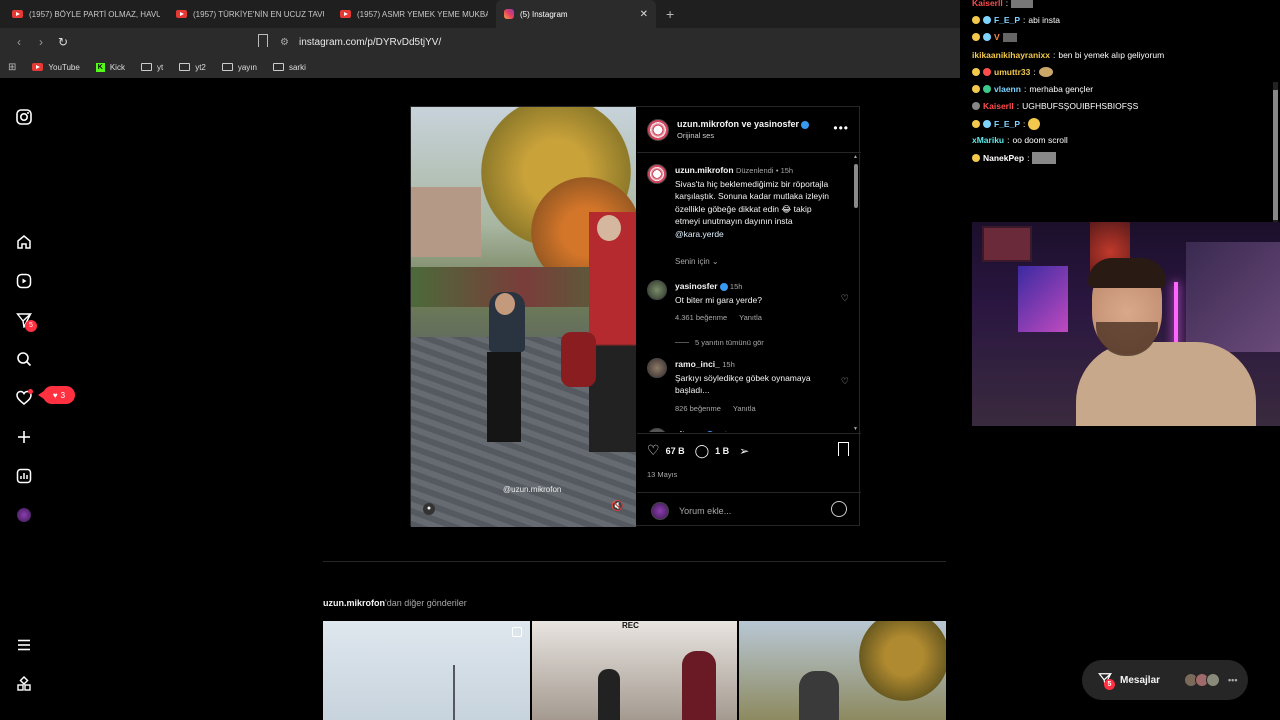 The width and height of the screenshot is (1280, 720). I want to click on save-bookmark-icon, so click(843, 449).